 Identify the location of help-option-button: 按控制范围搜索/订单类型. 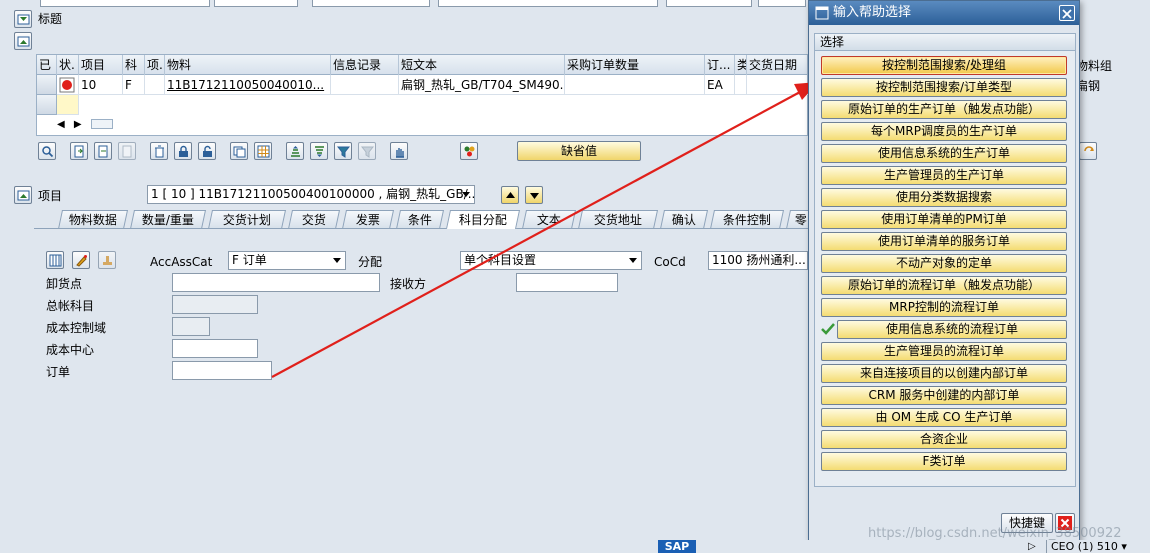
(944, 87).